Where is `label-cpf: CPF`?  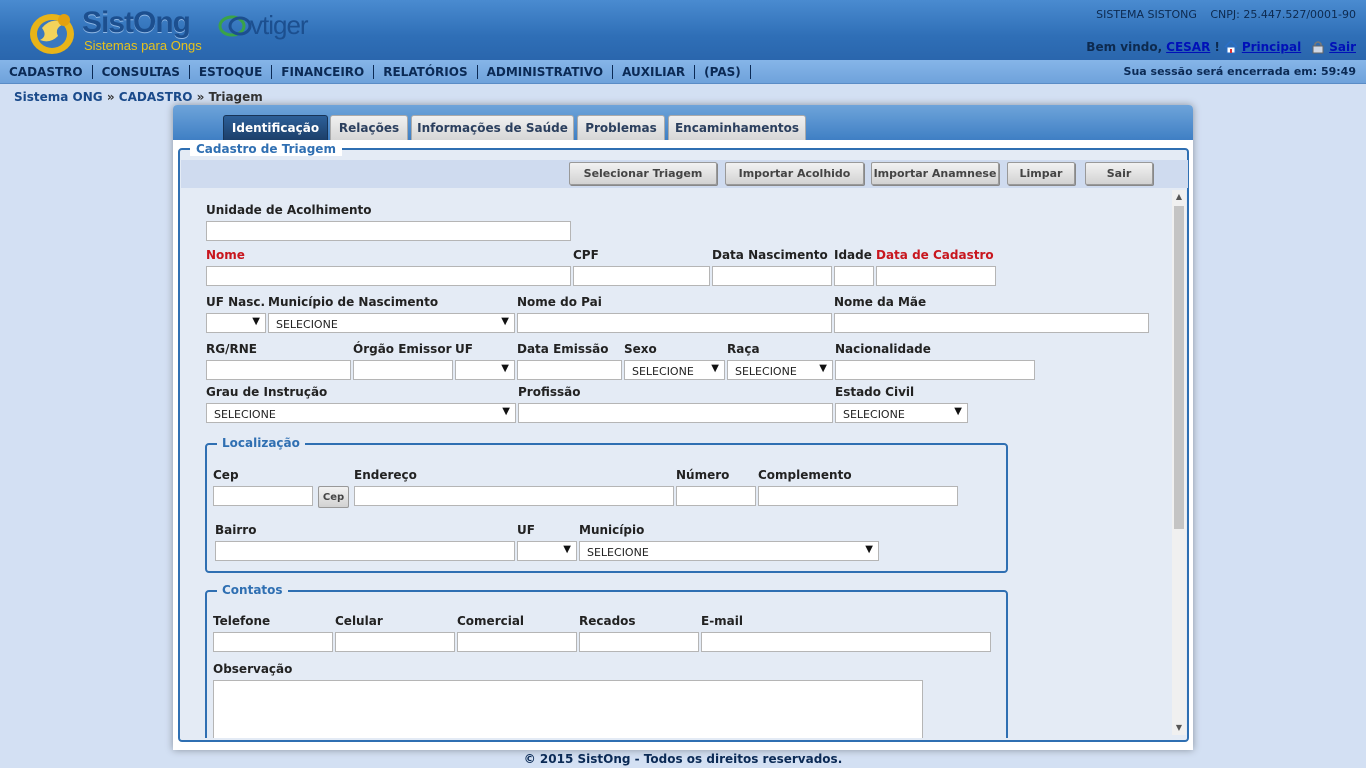 label-cpf: CPF is located at coordinates (586, 255).